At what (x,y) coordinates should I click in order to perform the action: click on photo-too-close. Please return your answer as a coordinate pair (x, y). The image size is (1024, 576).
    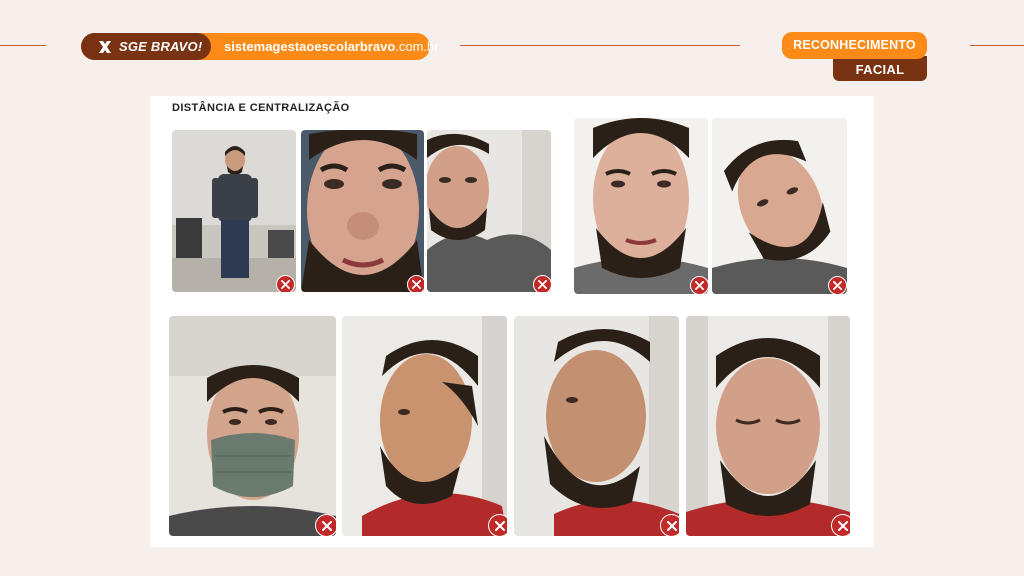
    Looking at the image, I should click on (362, 211).